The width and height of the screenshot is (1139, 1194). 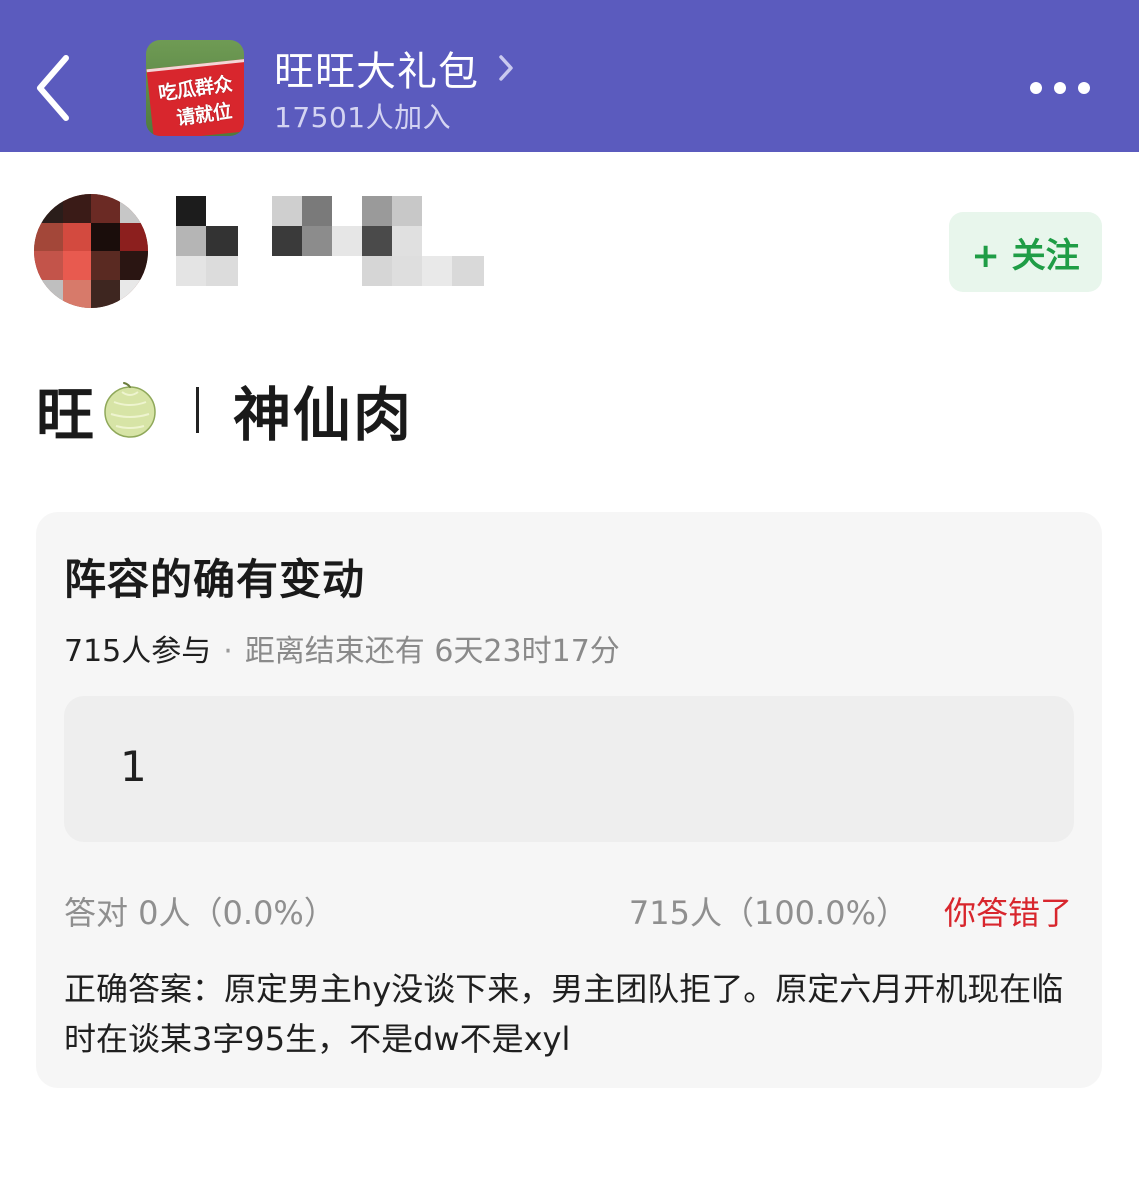 I want to click on wrong-result: 715人（100.0%）, so click(x=768, y=913).